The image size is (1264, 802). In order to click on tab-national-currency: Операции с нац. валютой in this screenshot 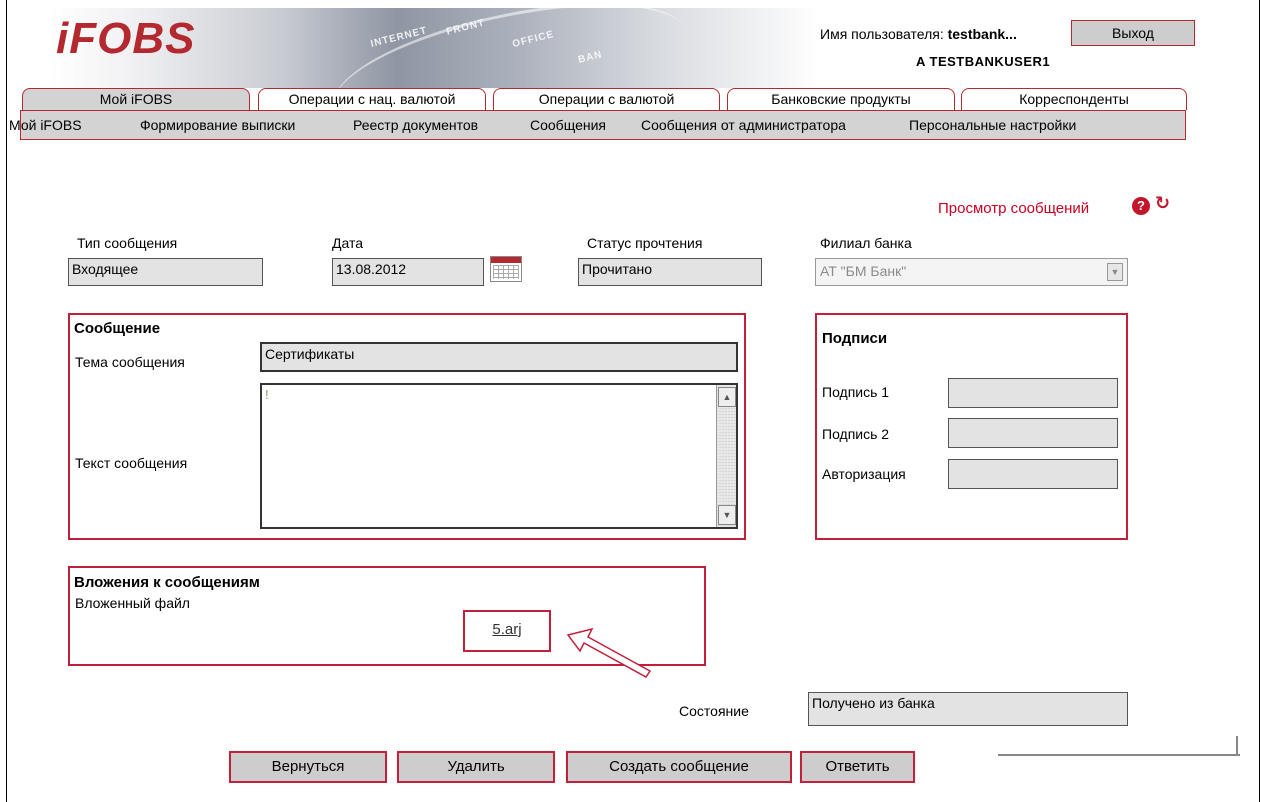, I will do `click(372, 99)`.